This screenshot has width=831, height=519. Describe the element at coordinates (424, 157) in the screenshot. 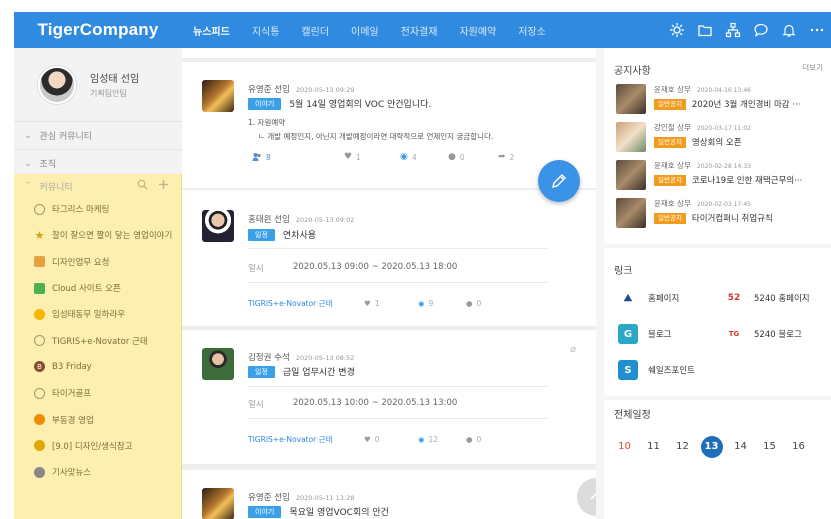

I see `view-count: ◉ 4` at that location.